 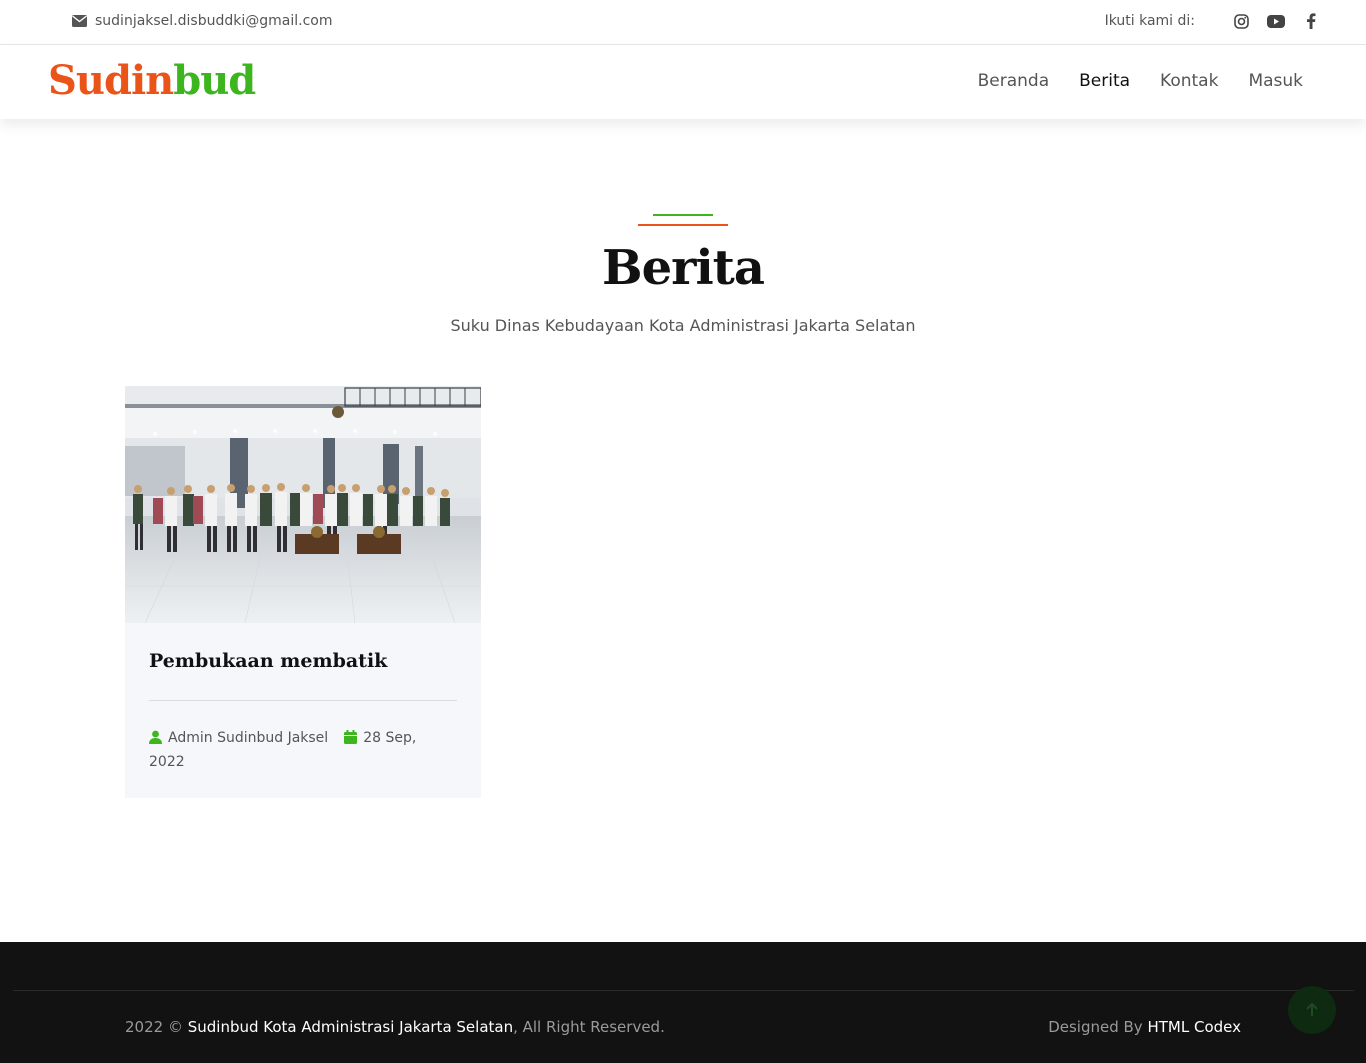 I want to click on footer-year: 2022 ©, so click(x=154, y=1027).